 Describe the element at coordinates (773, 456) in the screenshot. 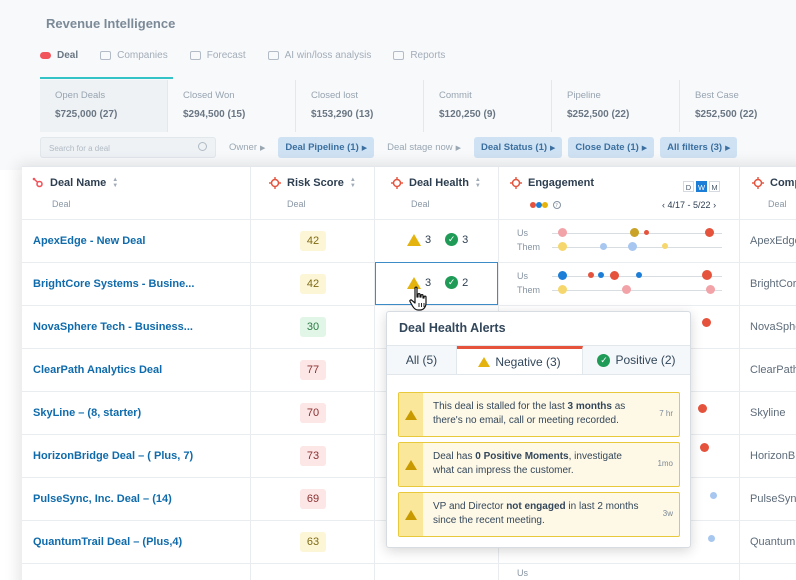

I see `company-name: HorizonBri` at that location.